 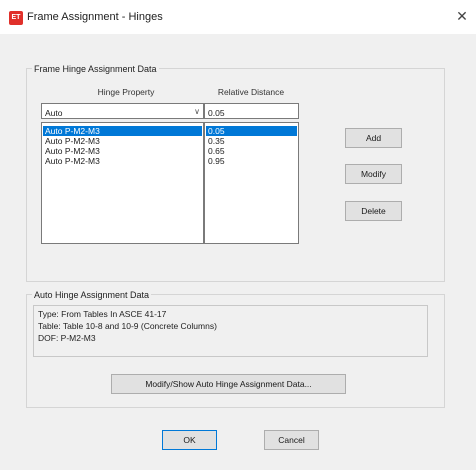 I want to click on list-item: 0.65, so click(x=251, y=151).